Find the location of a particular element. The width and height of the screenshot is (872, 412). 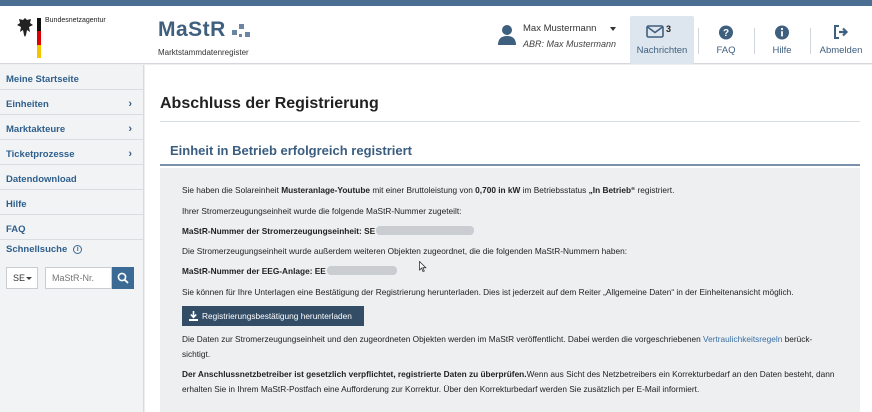

quicksearch-row: SE is located at coordinates (70, 278).